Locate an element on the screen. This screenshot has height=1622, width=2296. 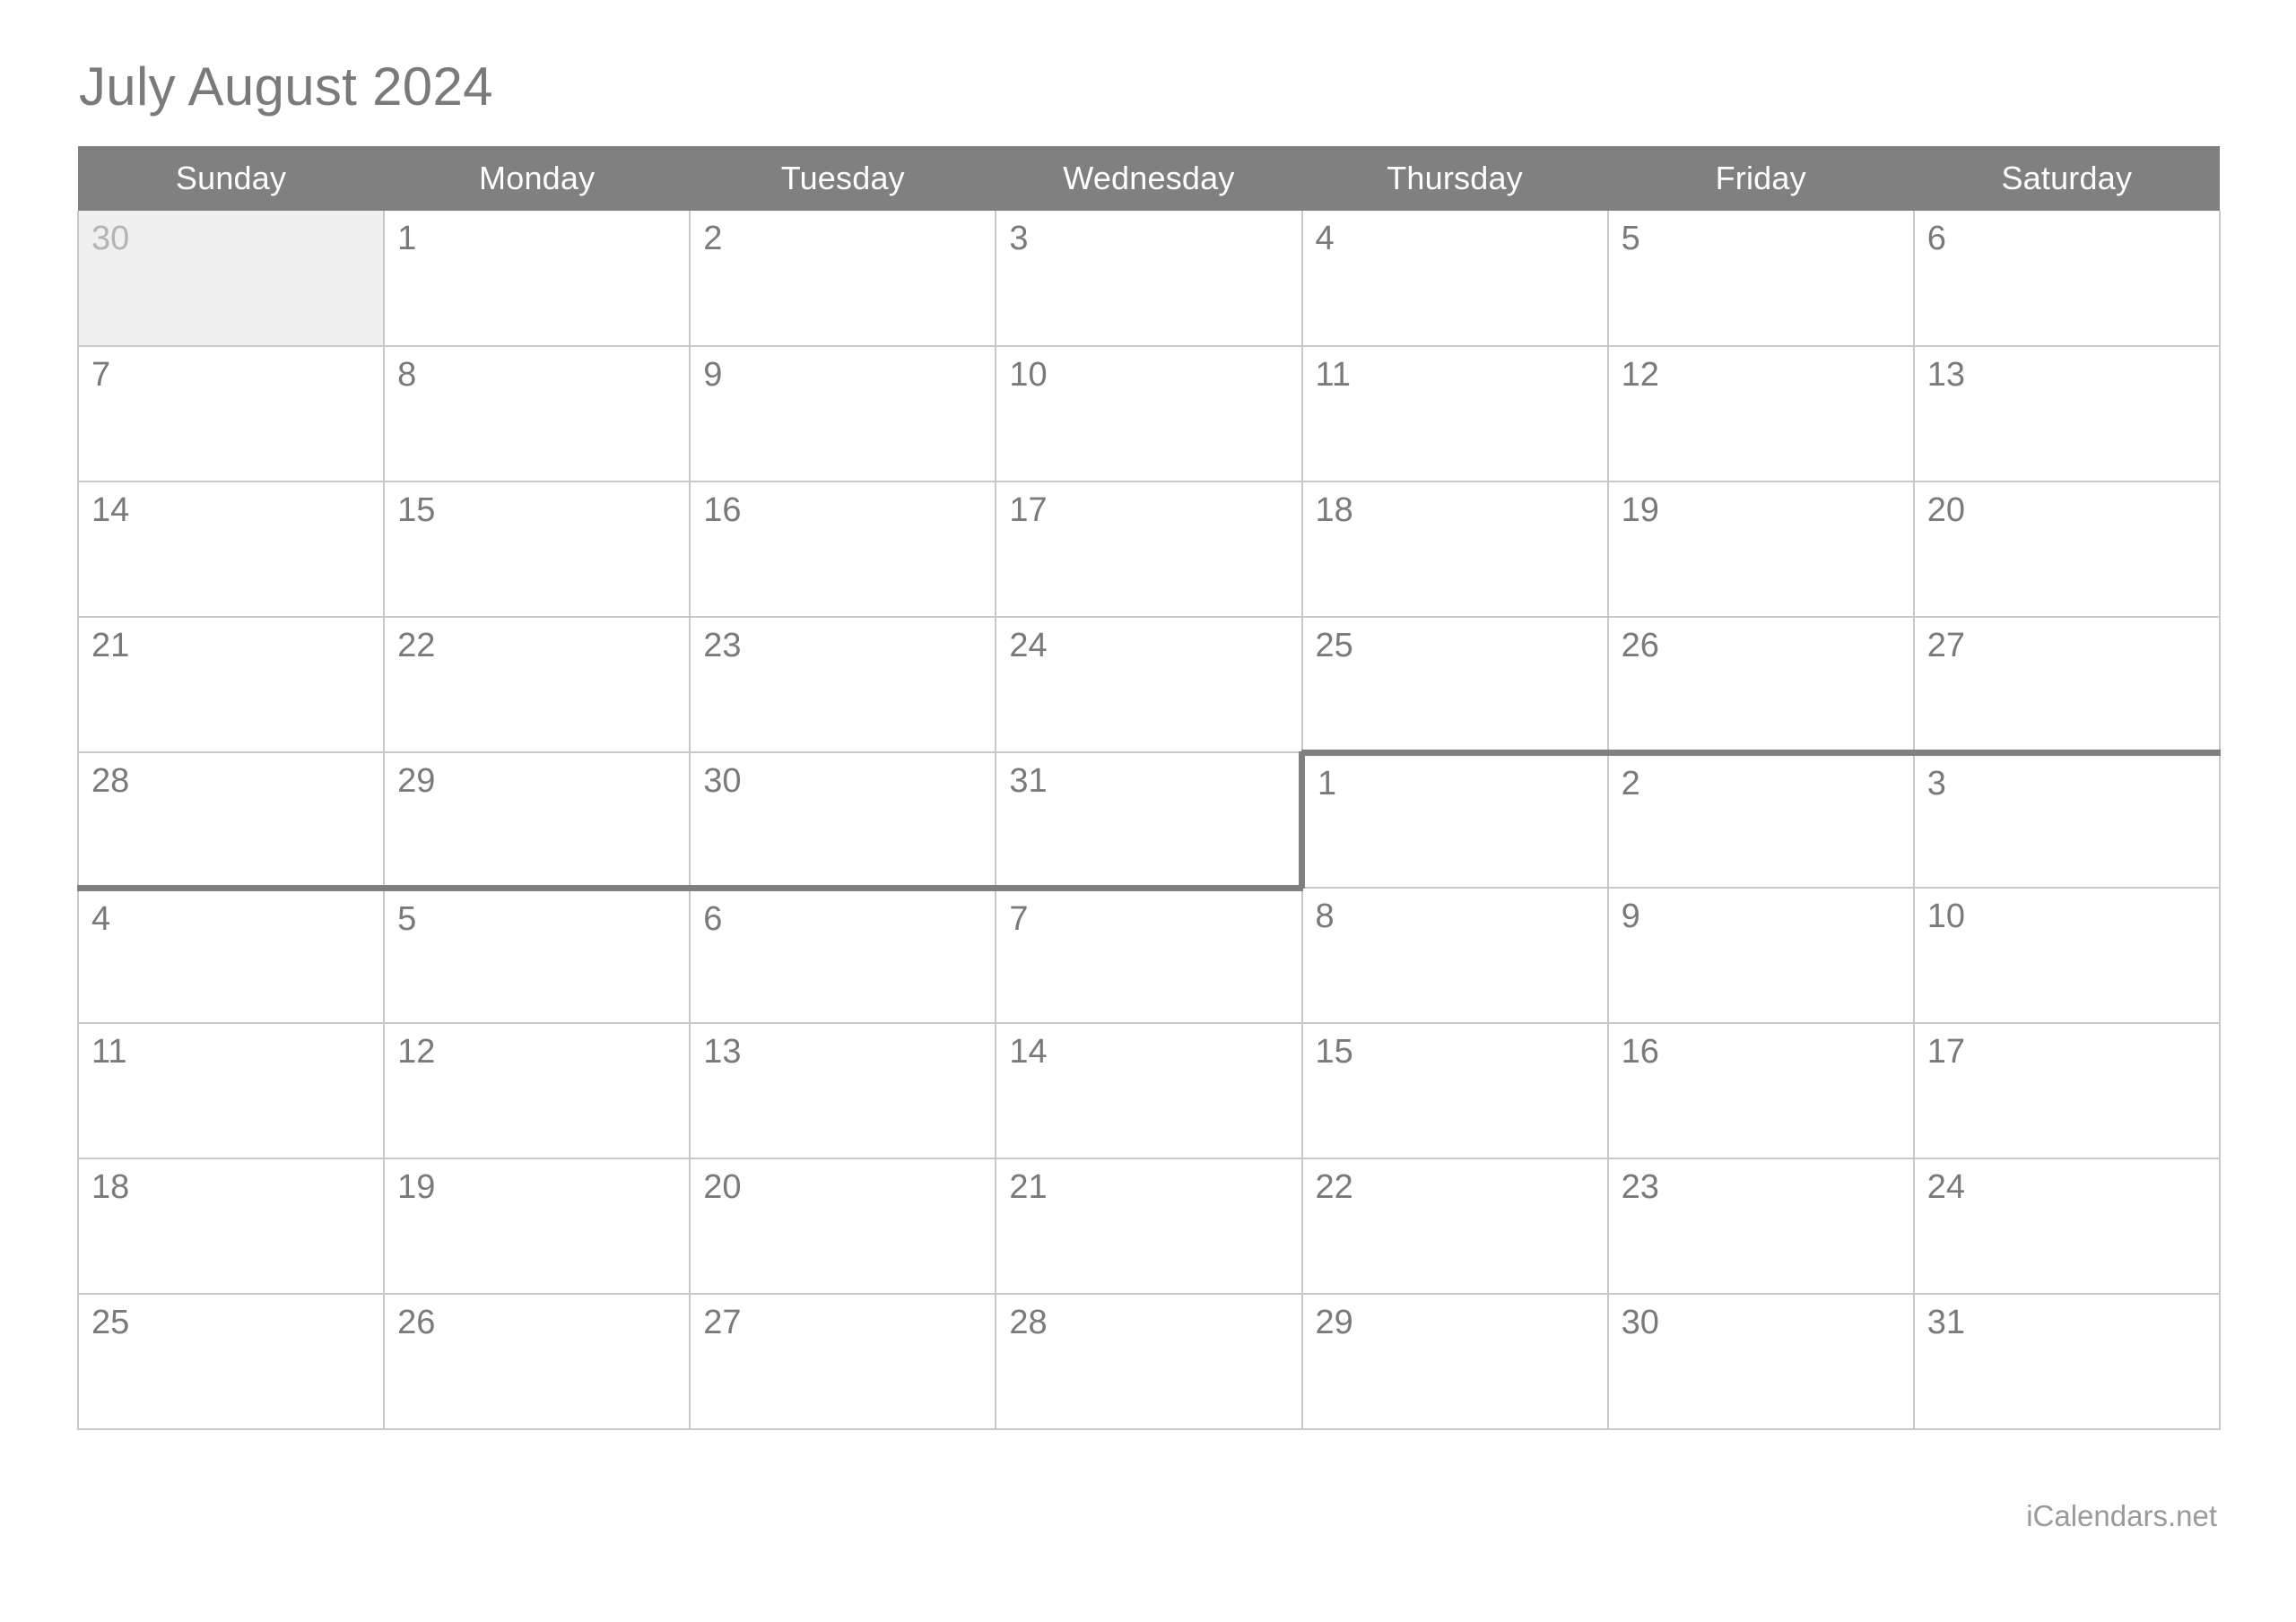
day-number: 14 is located at coordinates (1028, 1052).